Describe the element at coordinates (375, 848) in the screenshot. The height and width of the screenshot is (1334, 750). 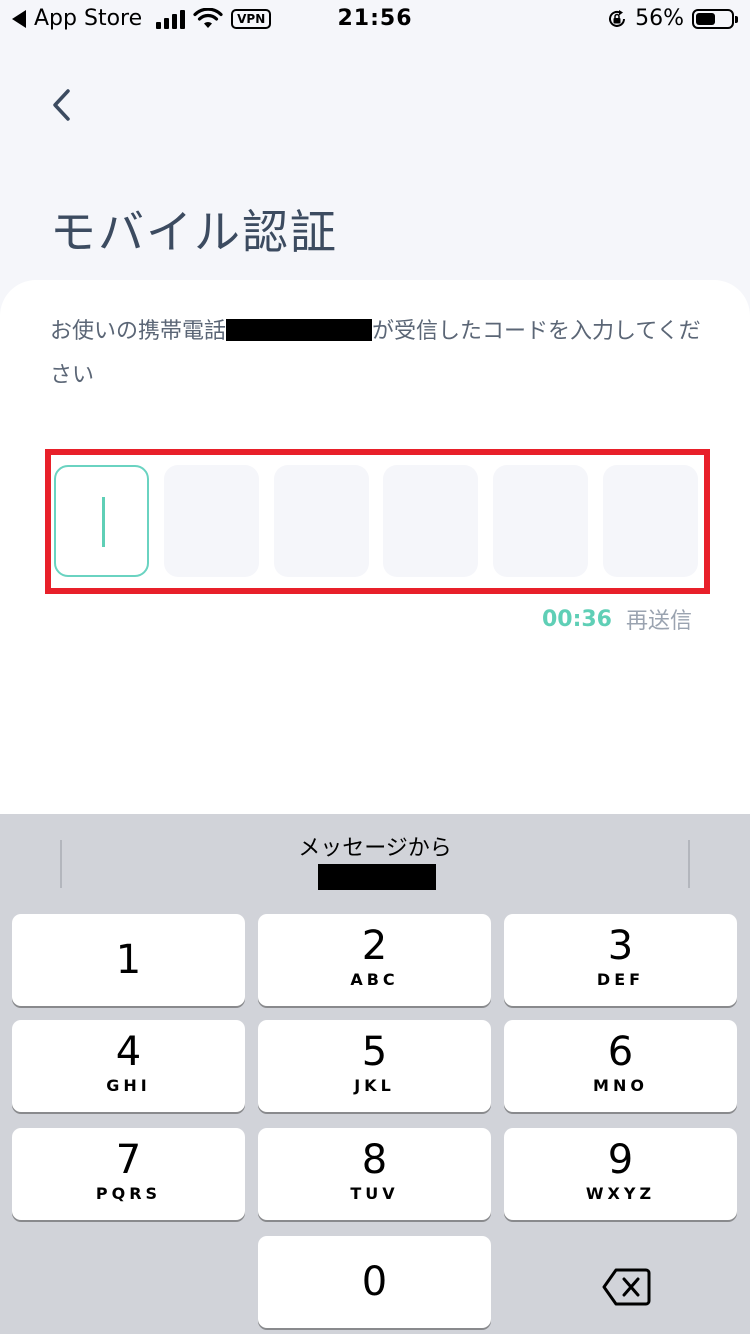
I see `suggestion-label: メッセージから` at that location.